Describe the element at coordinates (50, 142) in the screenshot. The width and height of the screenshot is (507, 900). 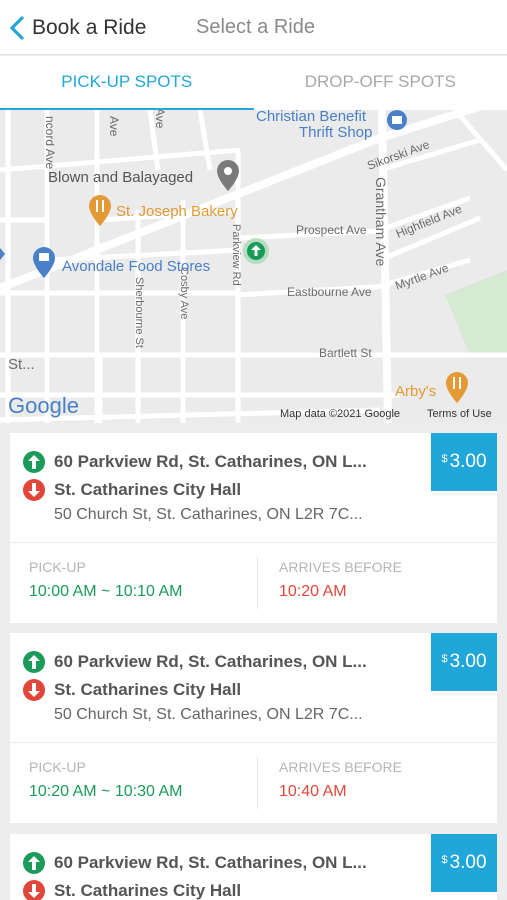
I see `street-label: ncord Ave` at that location.